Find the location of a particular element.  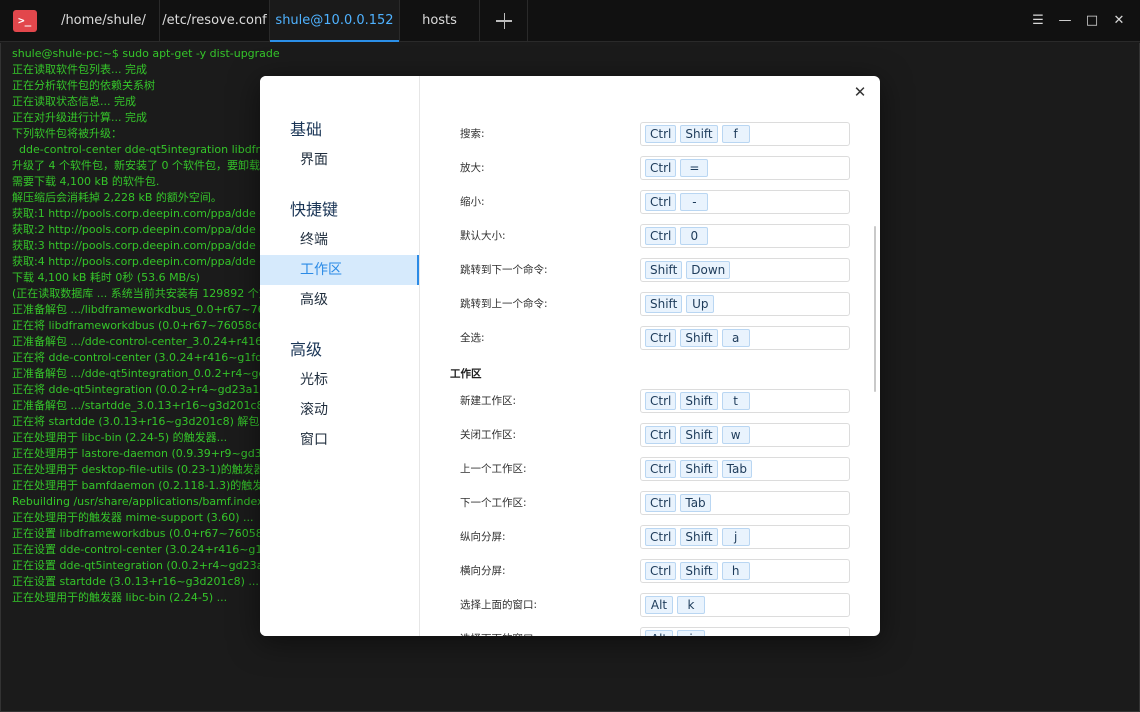

shortcut-key-field: Alt k is located at coordinates (745, 605).